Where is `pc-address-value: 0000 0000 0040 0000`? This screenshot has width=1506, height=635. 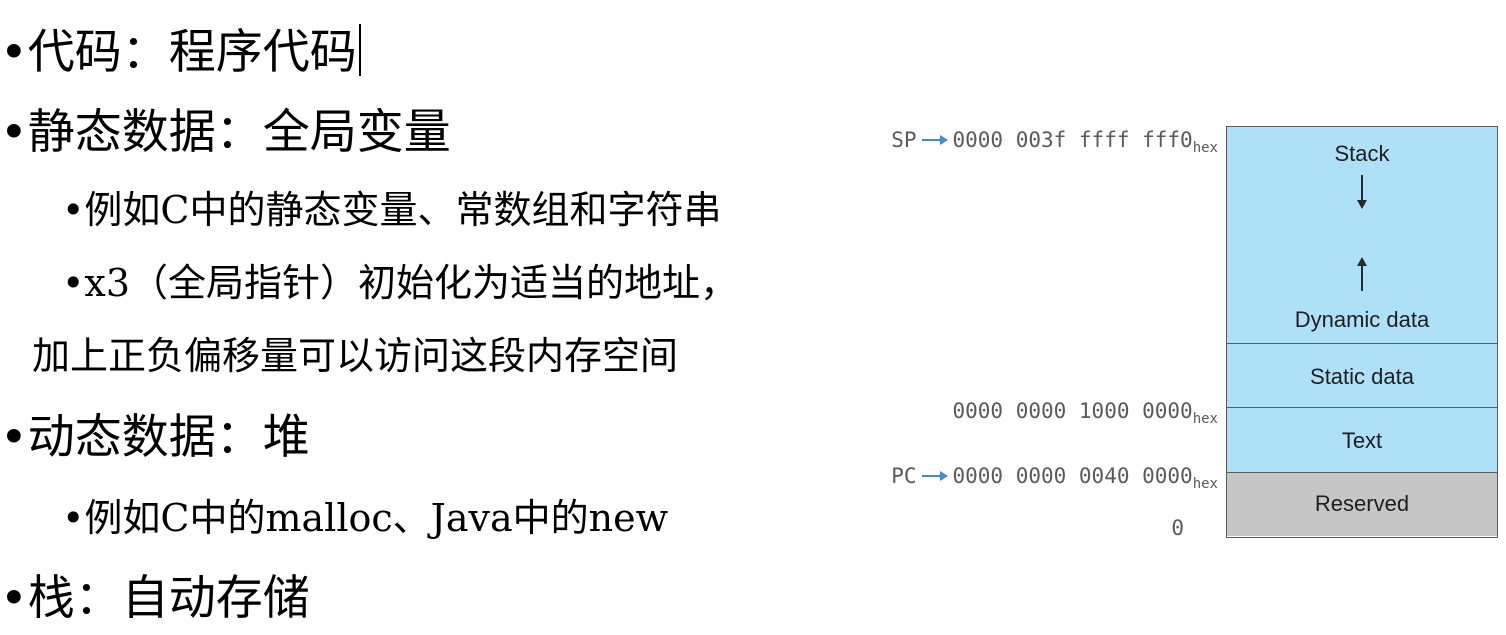
pc-address-value: 0000 0000 0040 0000 is located at coordinates (1072, 476).